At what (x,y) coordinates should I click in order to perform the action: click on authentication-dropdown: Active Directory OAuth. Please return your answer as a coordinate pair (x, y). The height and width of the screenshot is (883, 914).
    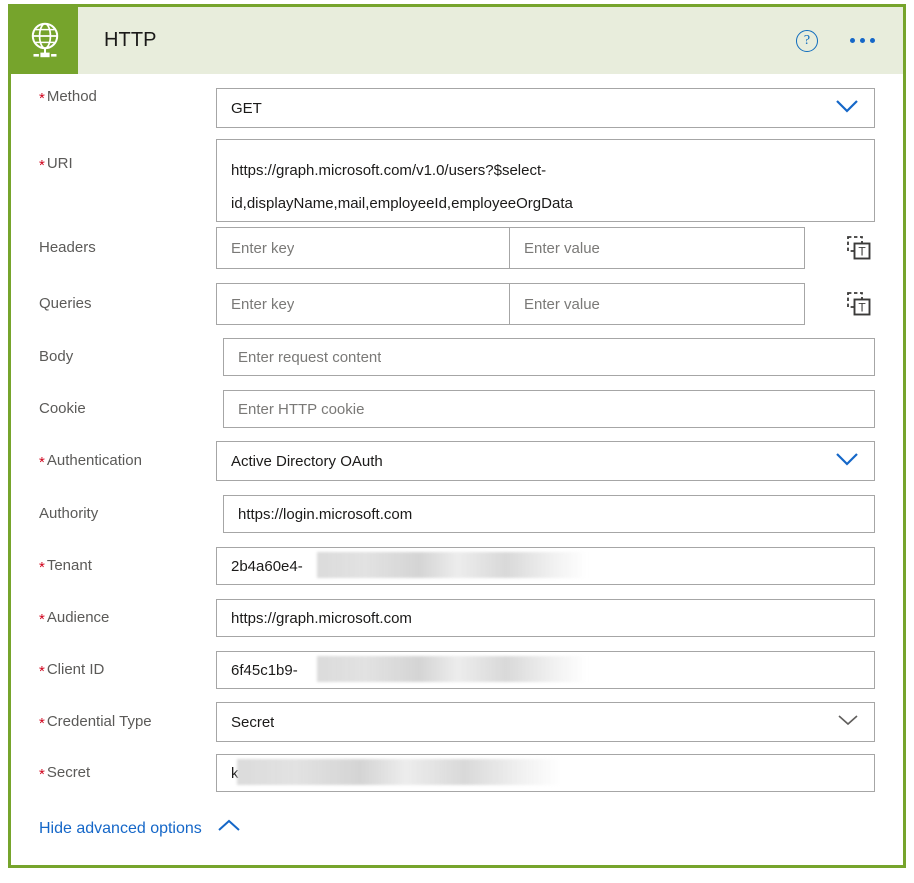
    Looking at the image, I should click on (545, 461).